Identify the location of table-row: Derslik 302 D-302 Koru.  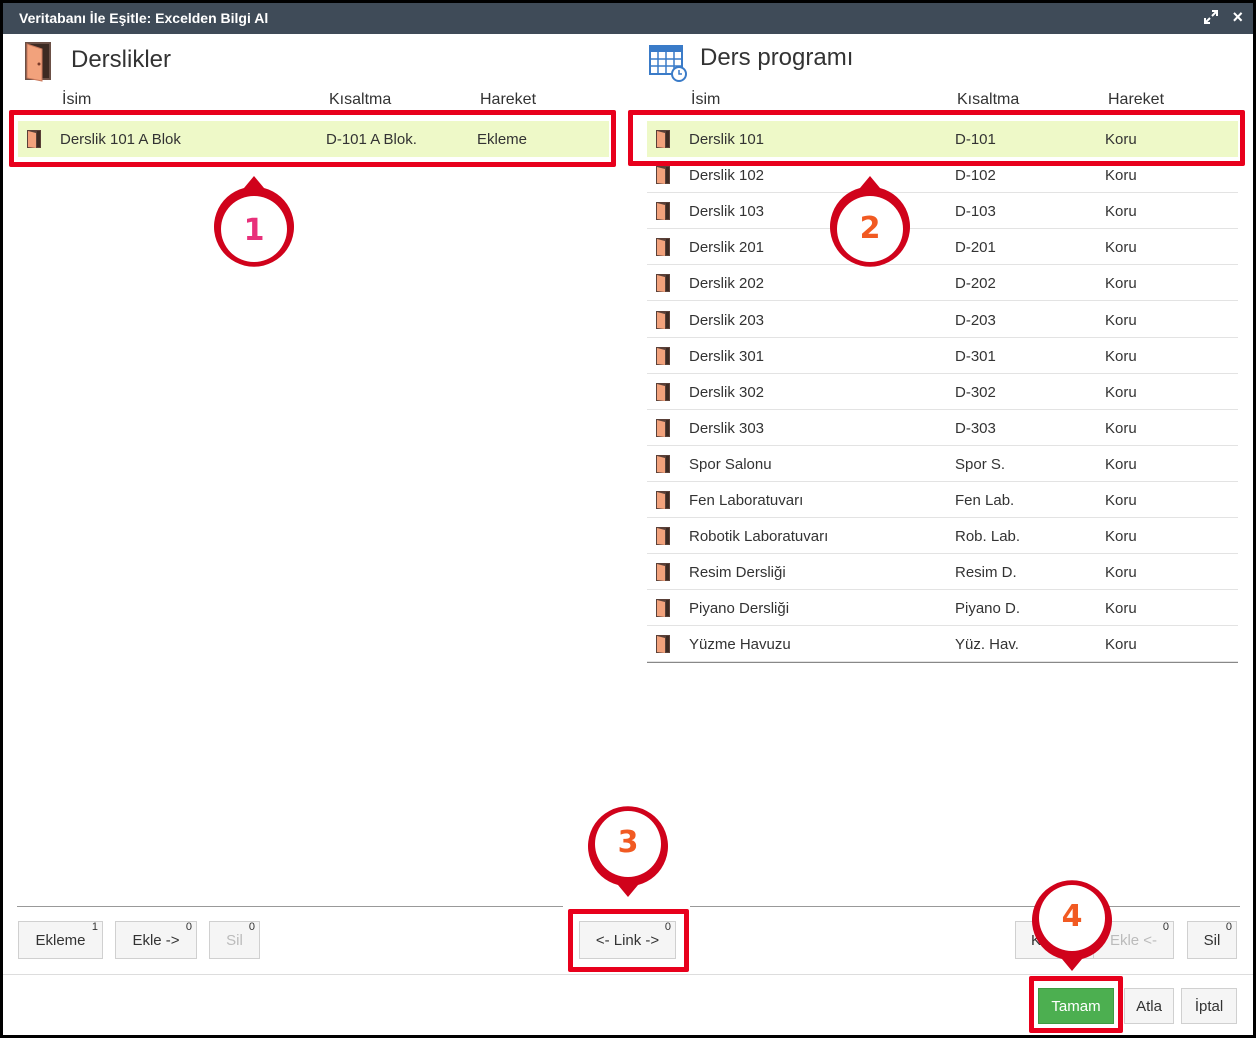
(942, 392).